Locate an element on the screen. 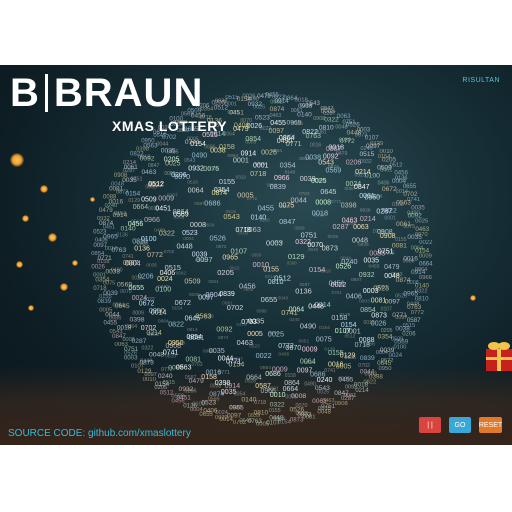 The width and height of the screenshot is (512, 512). sphere-number: 0751 is located at coordinates (386, 251).